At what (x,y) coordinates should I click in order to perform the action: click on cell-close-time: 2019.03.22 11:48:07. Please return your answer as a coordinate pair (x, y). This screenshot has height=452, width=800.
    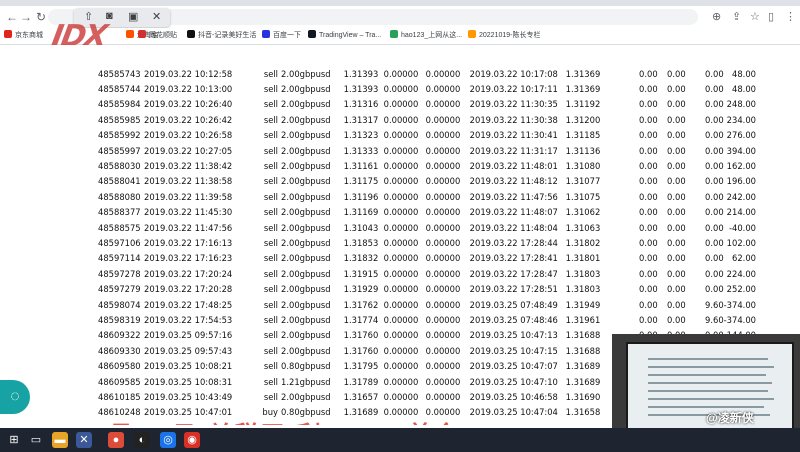
    Looking at the image, I should click on (513, 212).